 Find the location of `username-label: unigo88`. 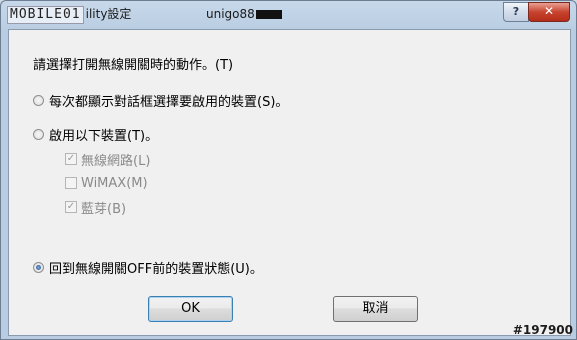

username-label: unigo88 is located at coordinates (244, 14).